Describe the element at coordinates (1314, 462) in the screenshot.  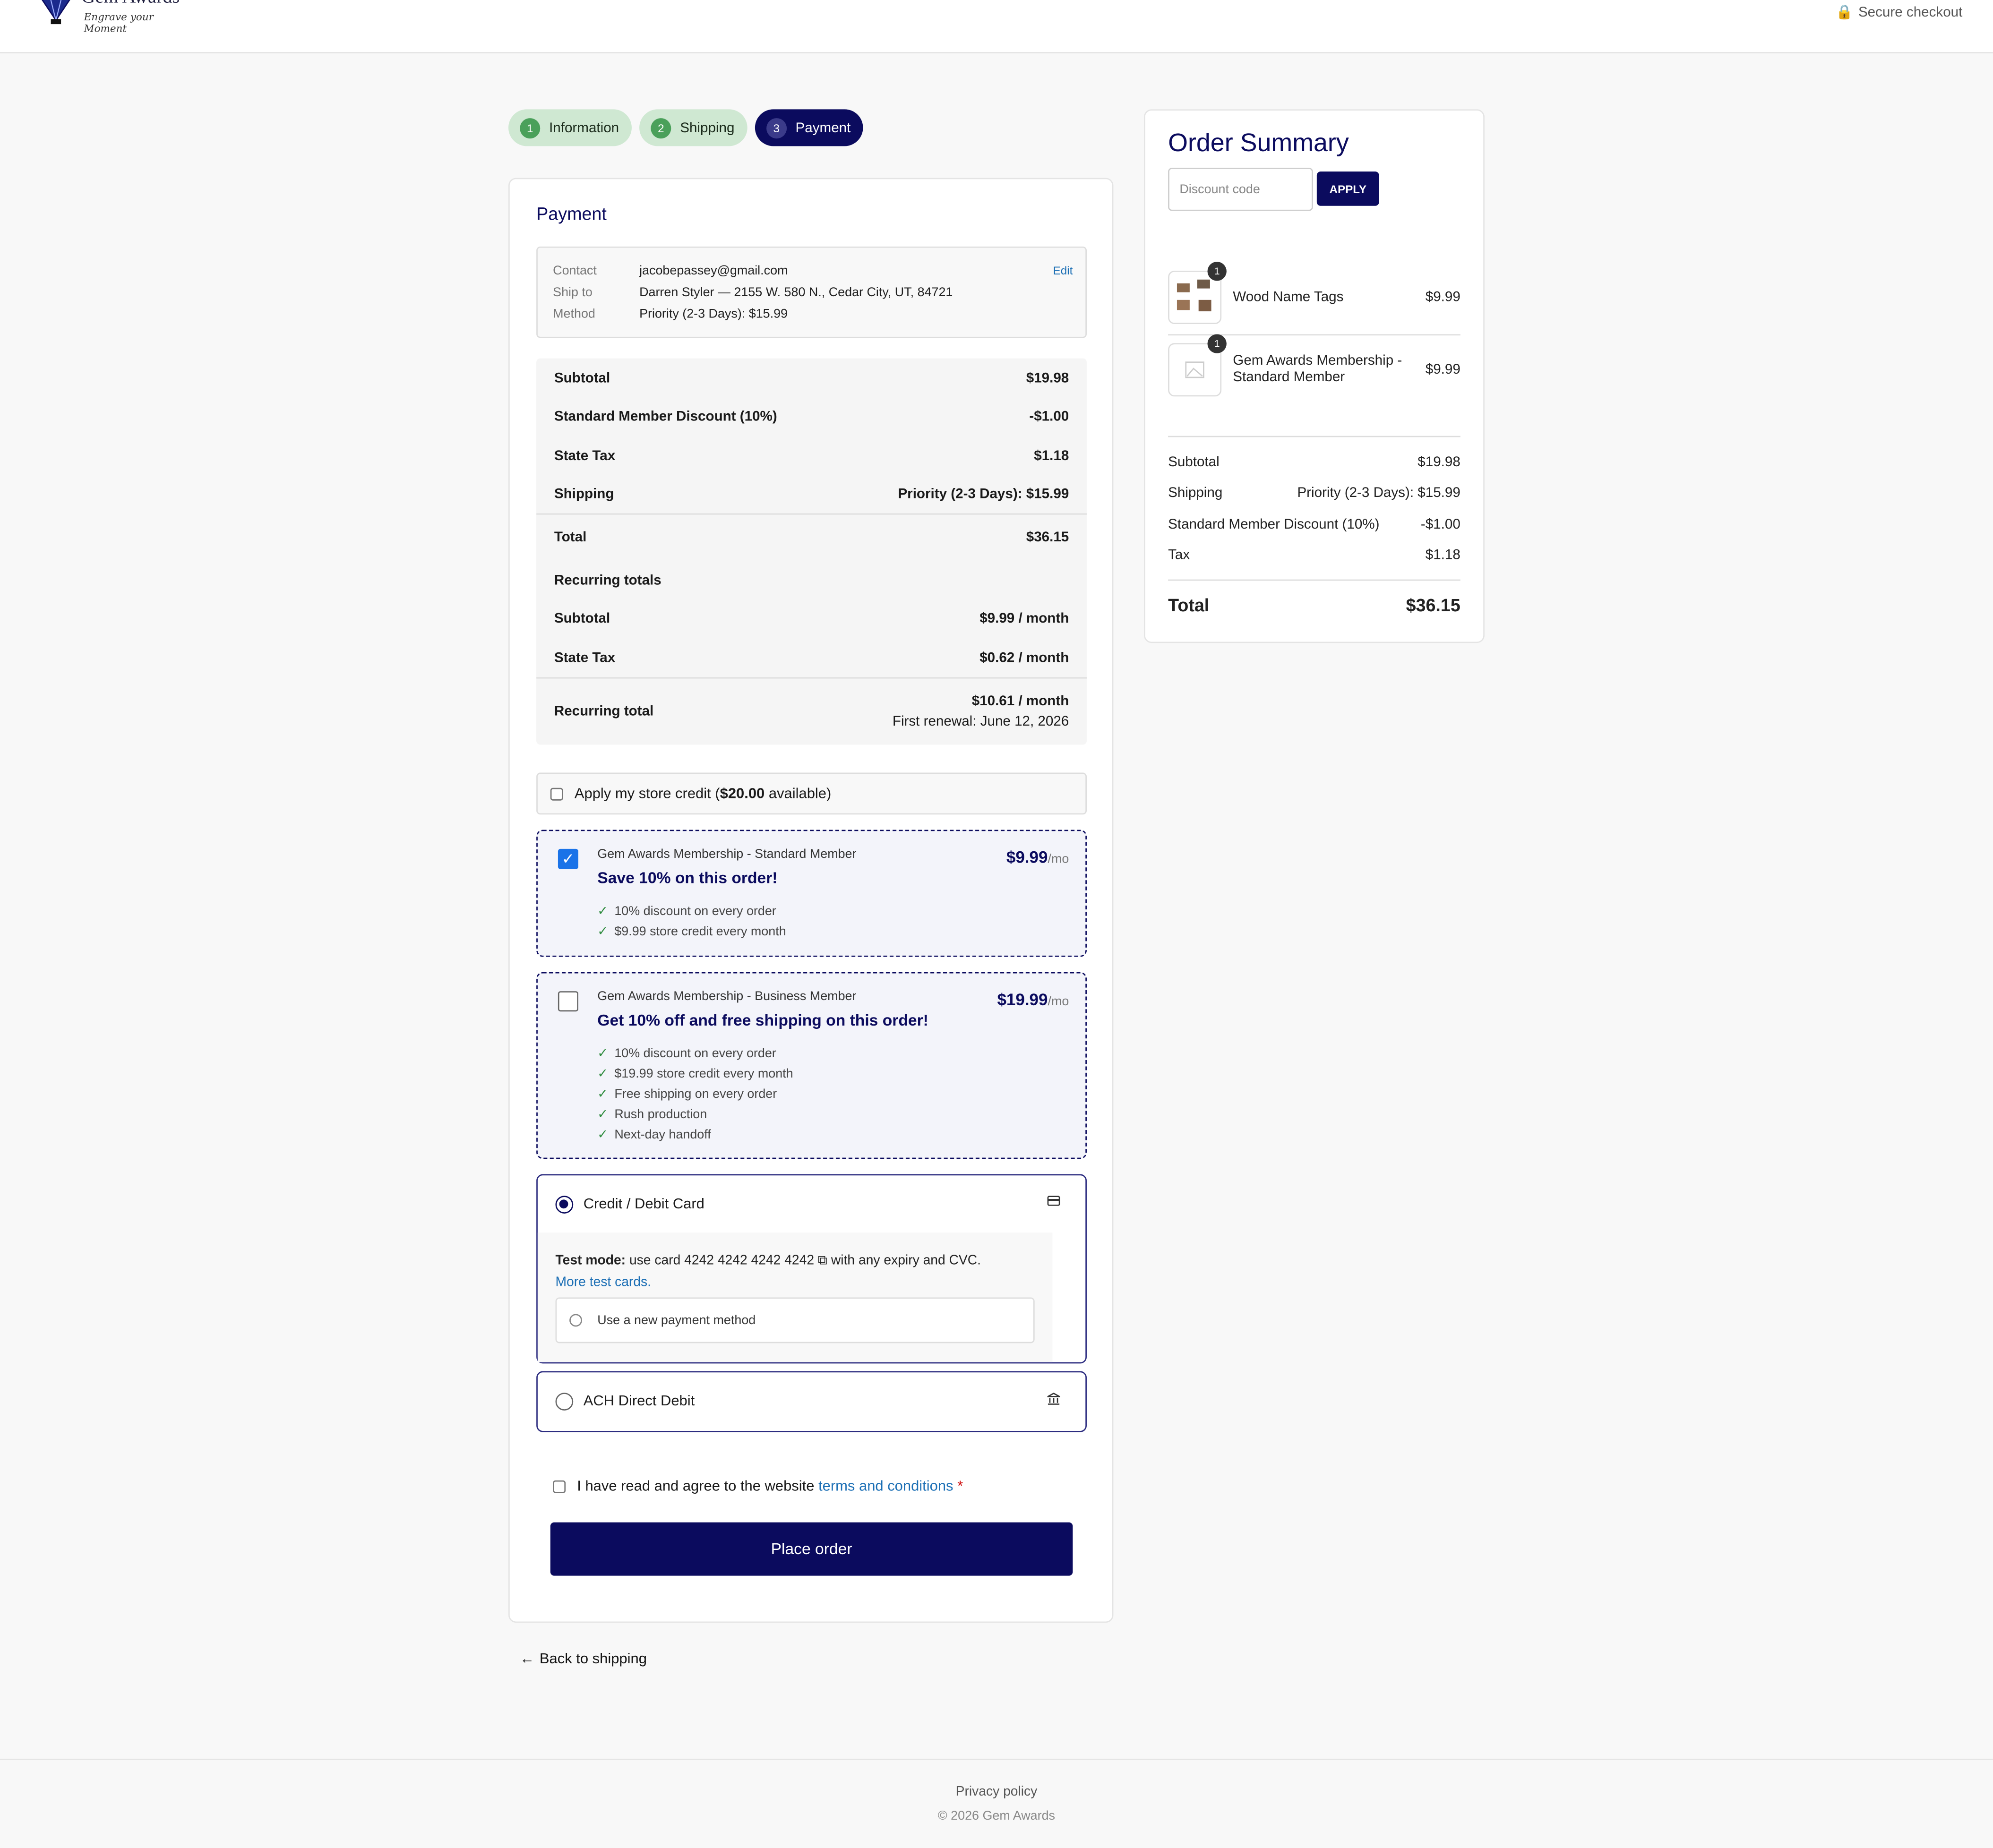
I see `summary-subtotal-row: Subtotal $19.98` at that location.